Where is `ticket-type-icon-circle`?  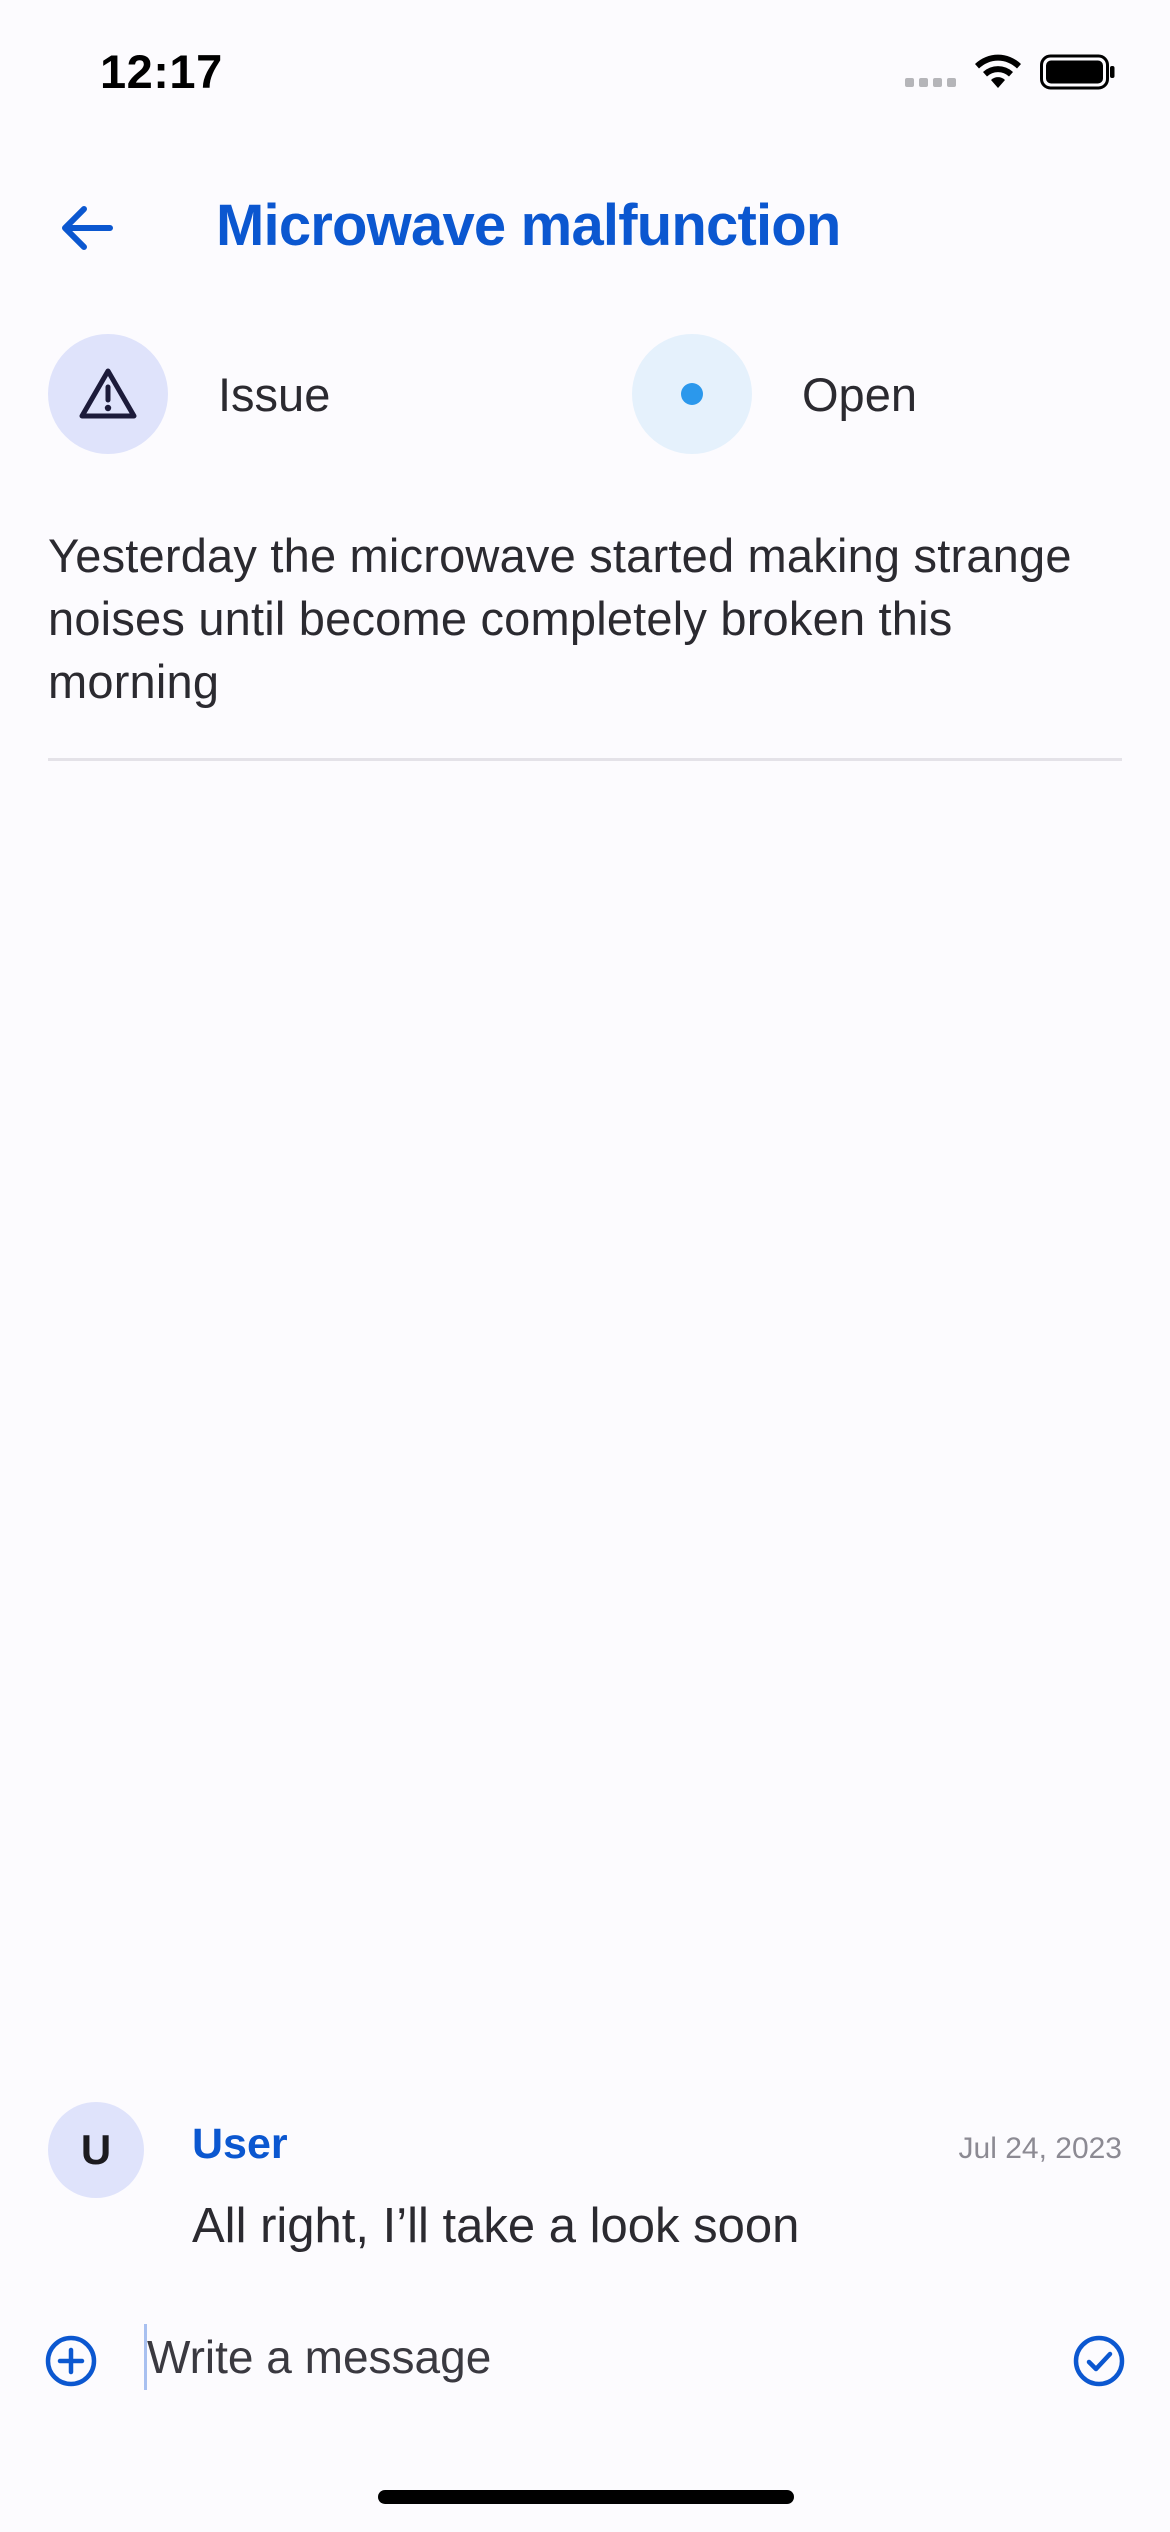 ticket-type-icon-circle is located at coordinates (108, 394).